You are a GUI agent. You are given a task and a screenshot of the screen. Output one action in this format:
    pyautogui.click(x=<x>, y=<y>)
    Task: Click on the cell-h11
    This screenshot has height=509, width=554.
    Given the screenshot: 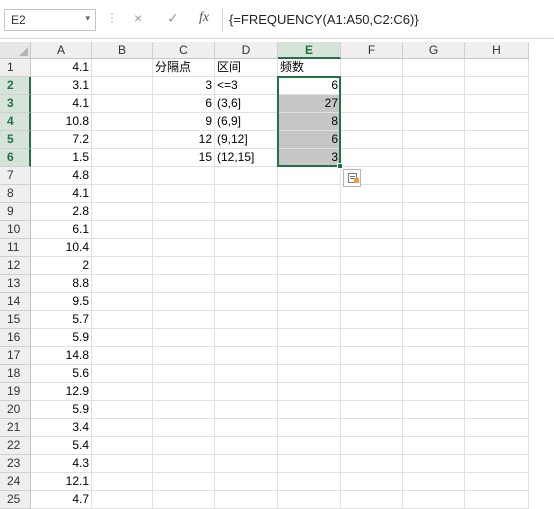 What is the action you would take?
    pyautogui.click(x=497, y=248)
    